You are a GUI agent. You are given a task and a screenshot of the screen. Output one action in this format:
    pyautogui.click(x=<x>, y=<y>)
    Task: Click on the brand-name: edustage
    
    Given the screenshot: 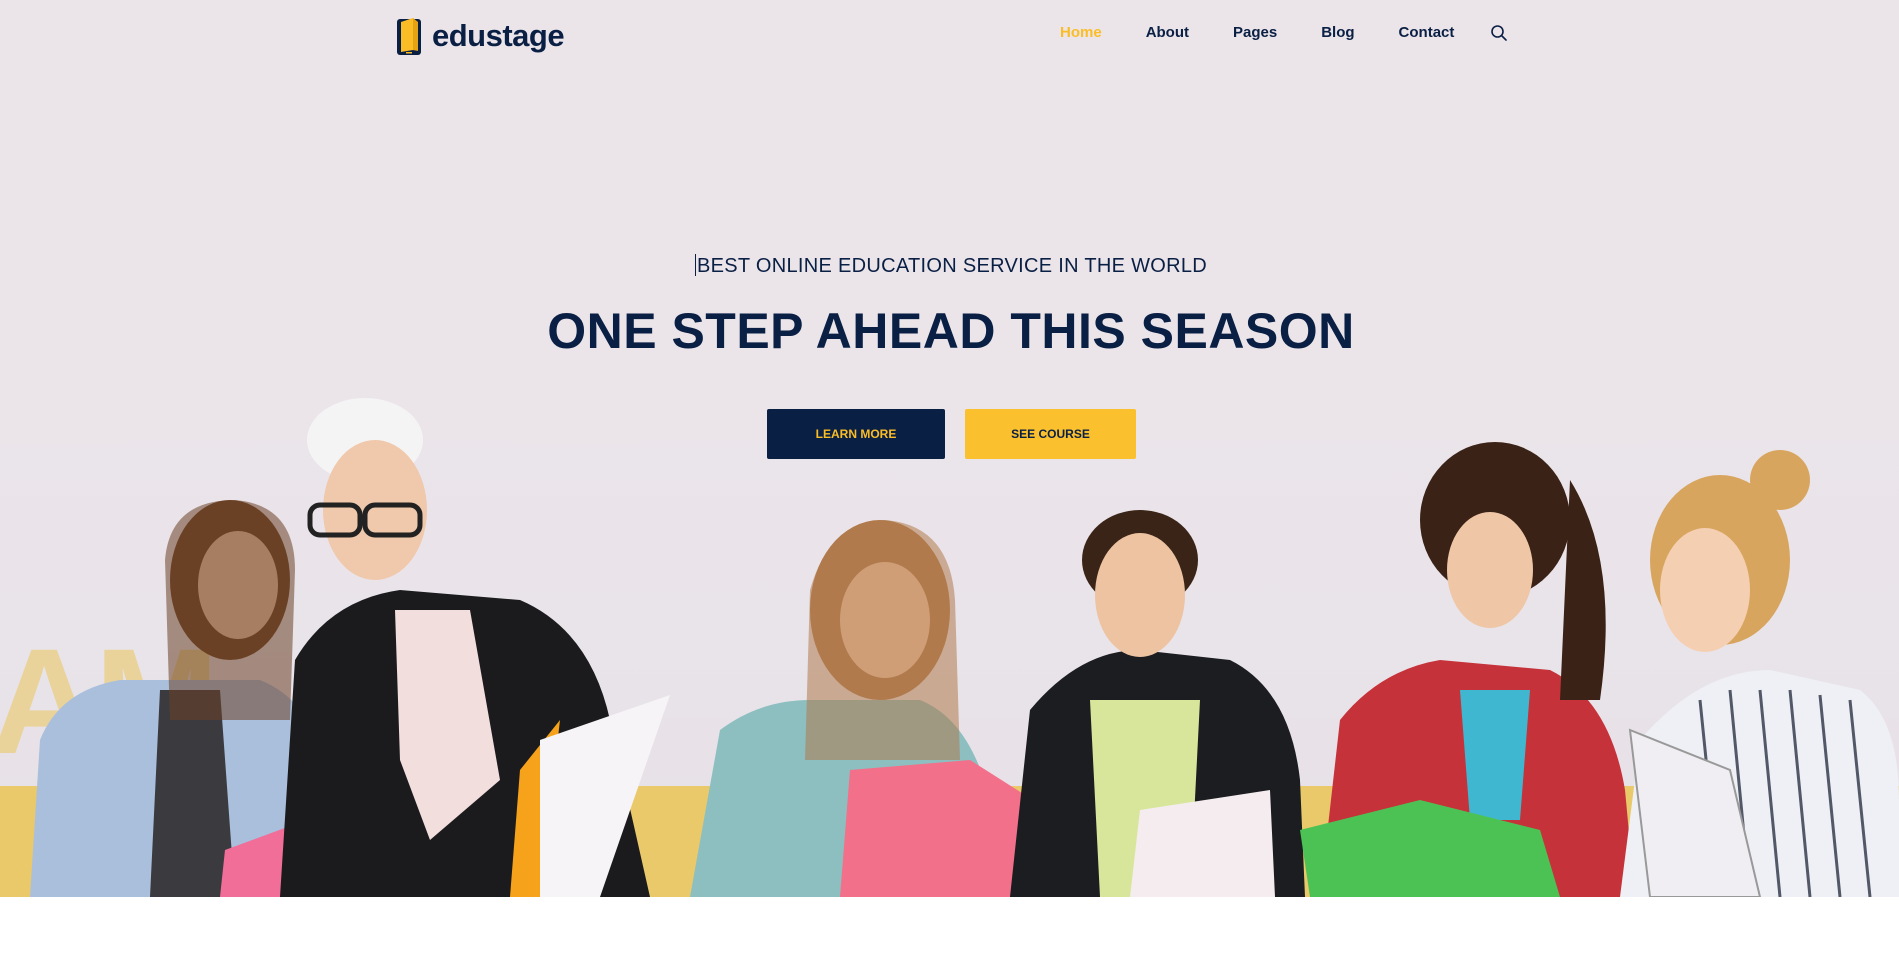 What is the action you would take?
    pyautogui.click(x=498, y=35)
    